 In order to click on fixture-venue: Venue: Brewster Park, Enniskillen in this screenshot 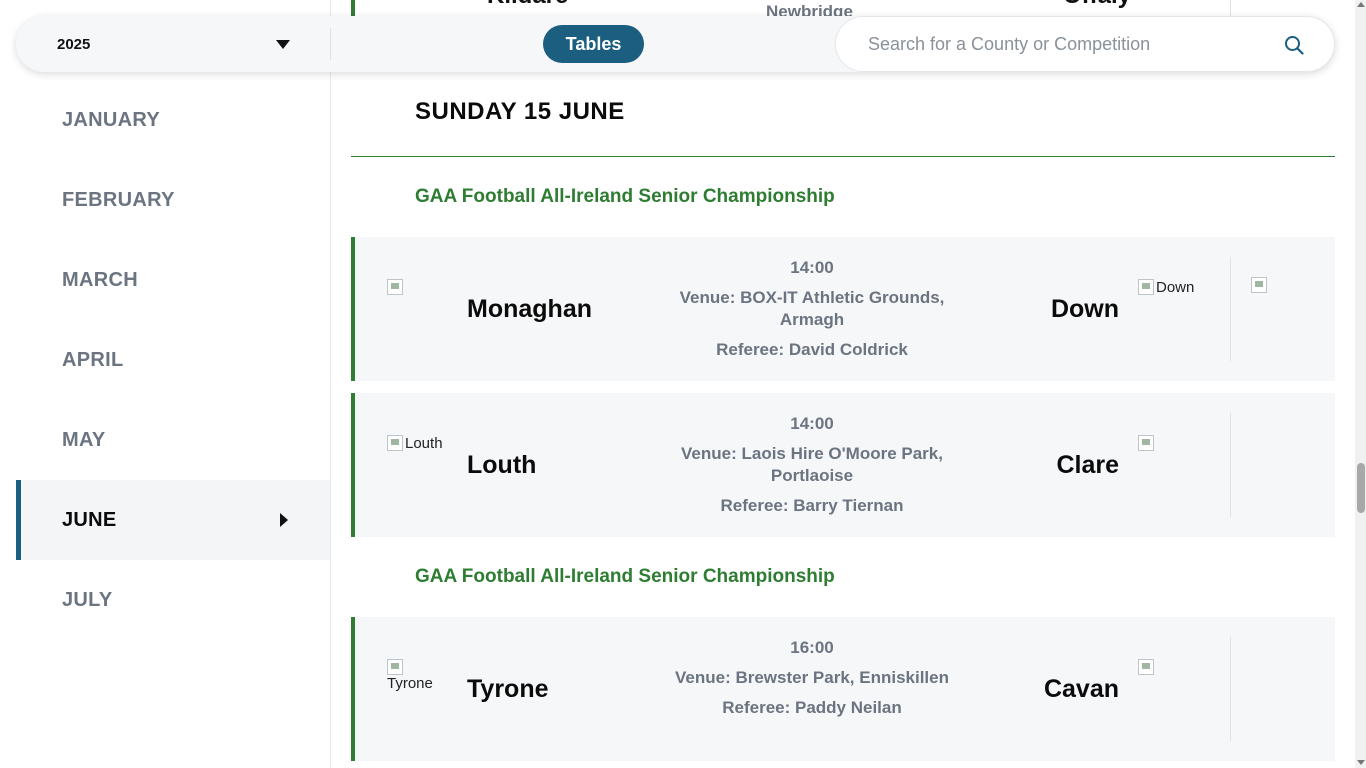, I will do `click(811, 677)`.